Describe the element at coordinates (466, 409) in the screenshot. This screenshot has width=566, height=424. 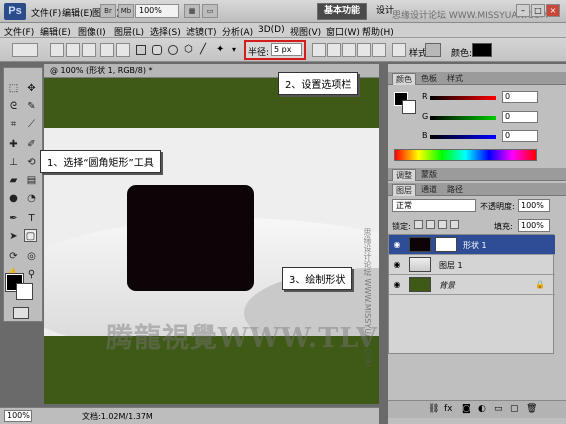
I see `add-mask-icon: ◙` at that location.